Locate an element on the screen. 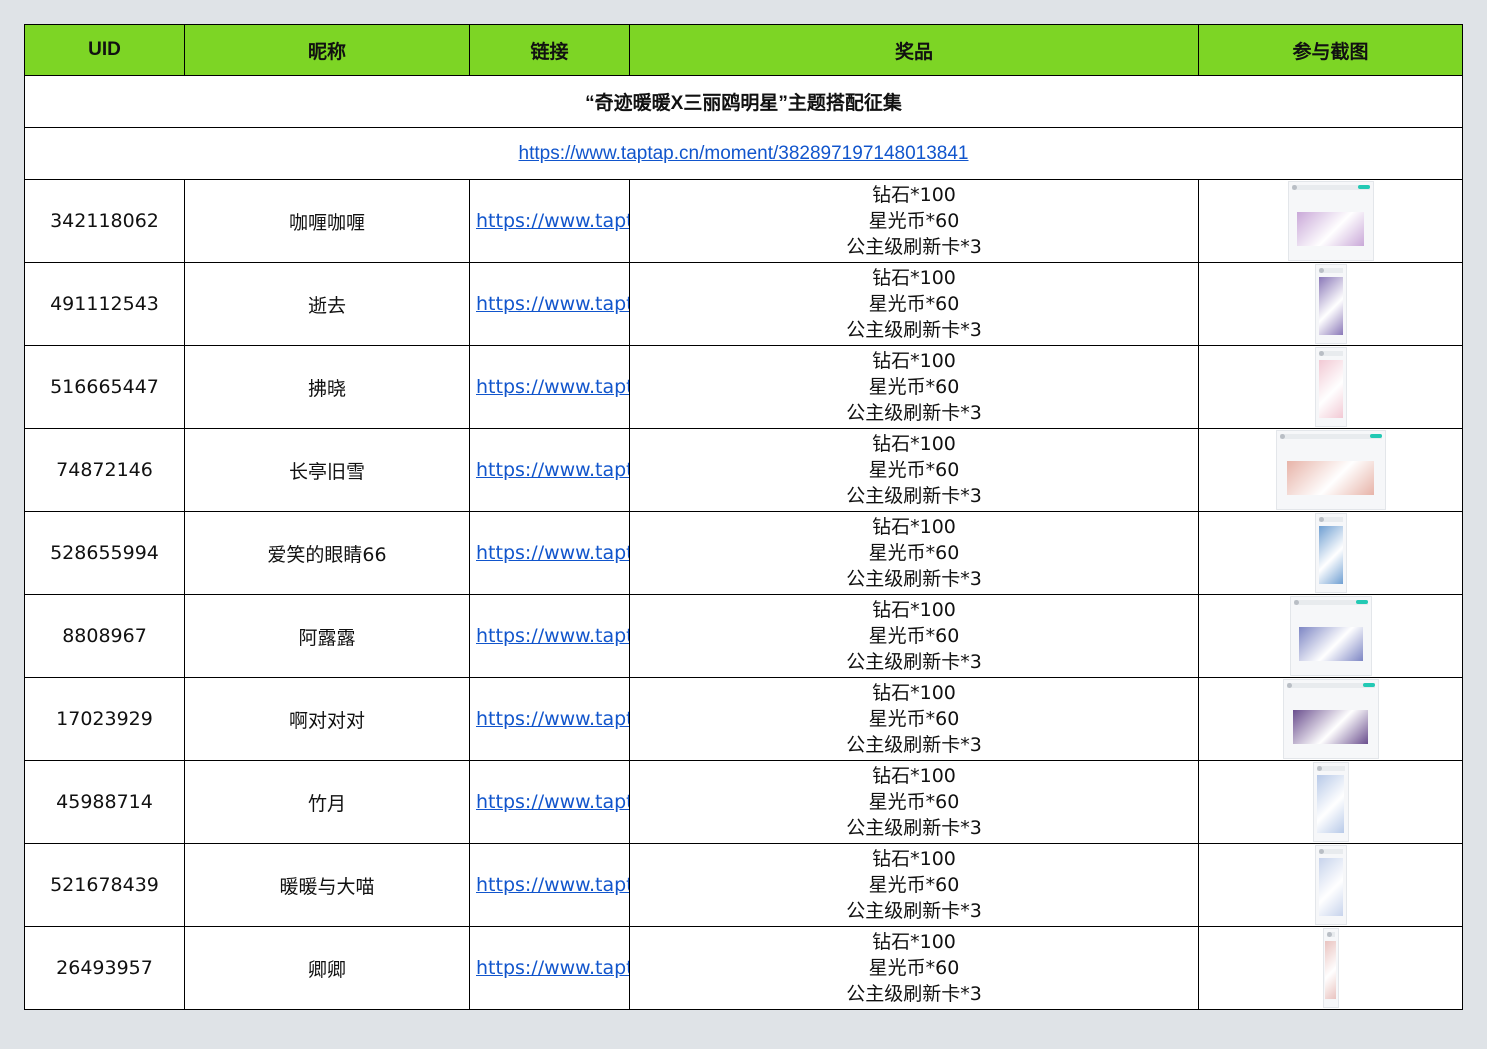  nickname-cell: 竹月 is located at coordinates (327, 802).